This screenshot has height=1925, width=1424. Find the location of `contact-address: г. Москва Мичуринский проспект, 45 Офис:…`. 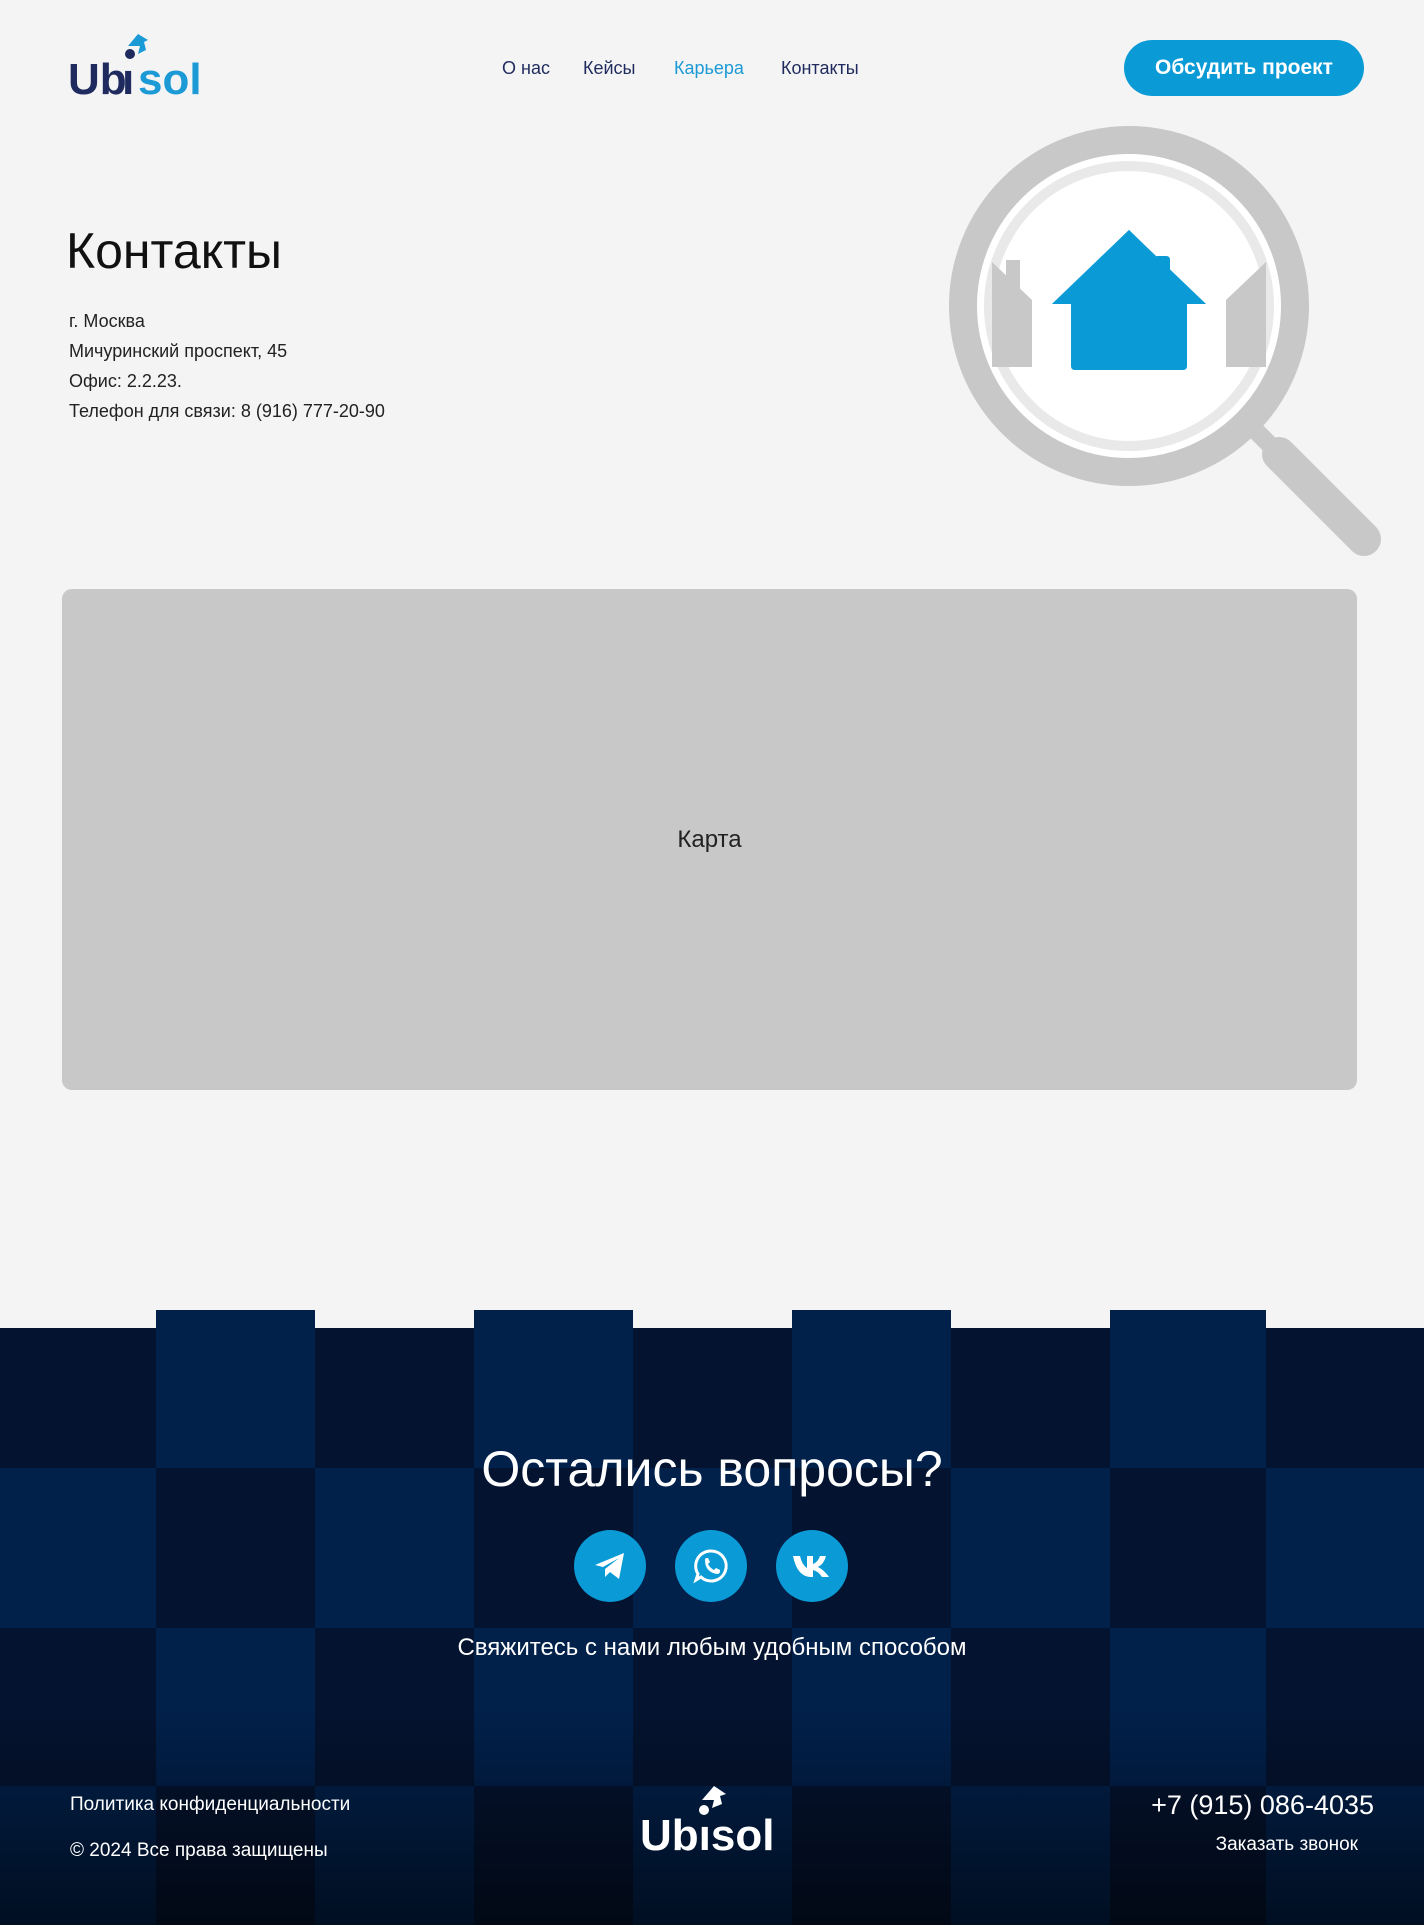

contact-address: г. Москва Мичуринский проспект, 45 Офис:… is located at coordinates (227, 366).